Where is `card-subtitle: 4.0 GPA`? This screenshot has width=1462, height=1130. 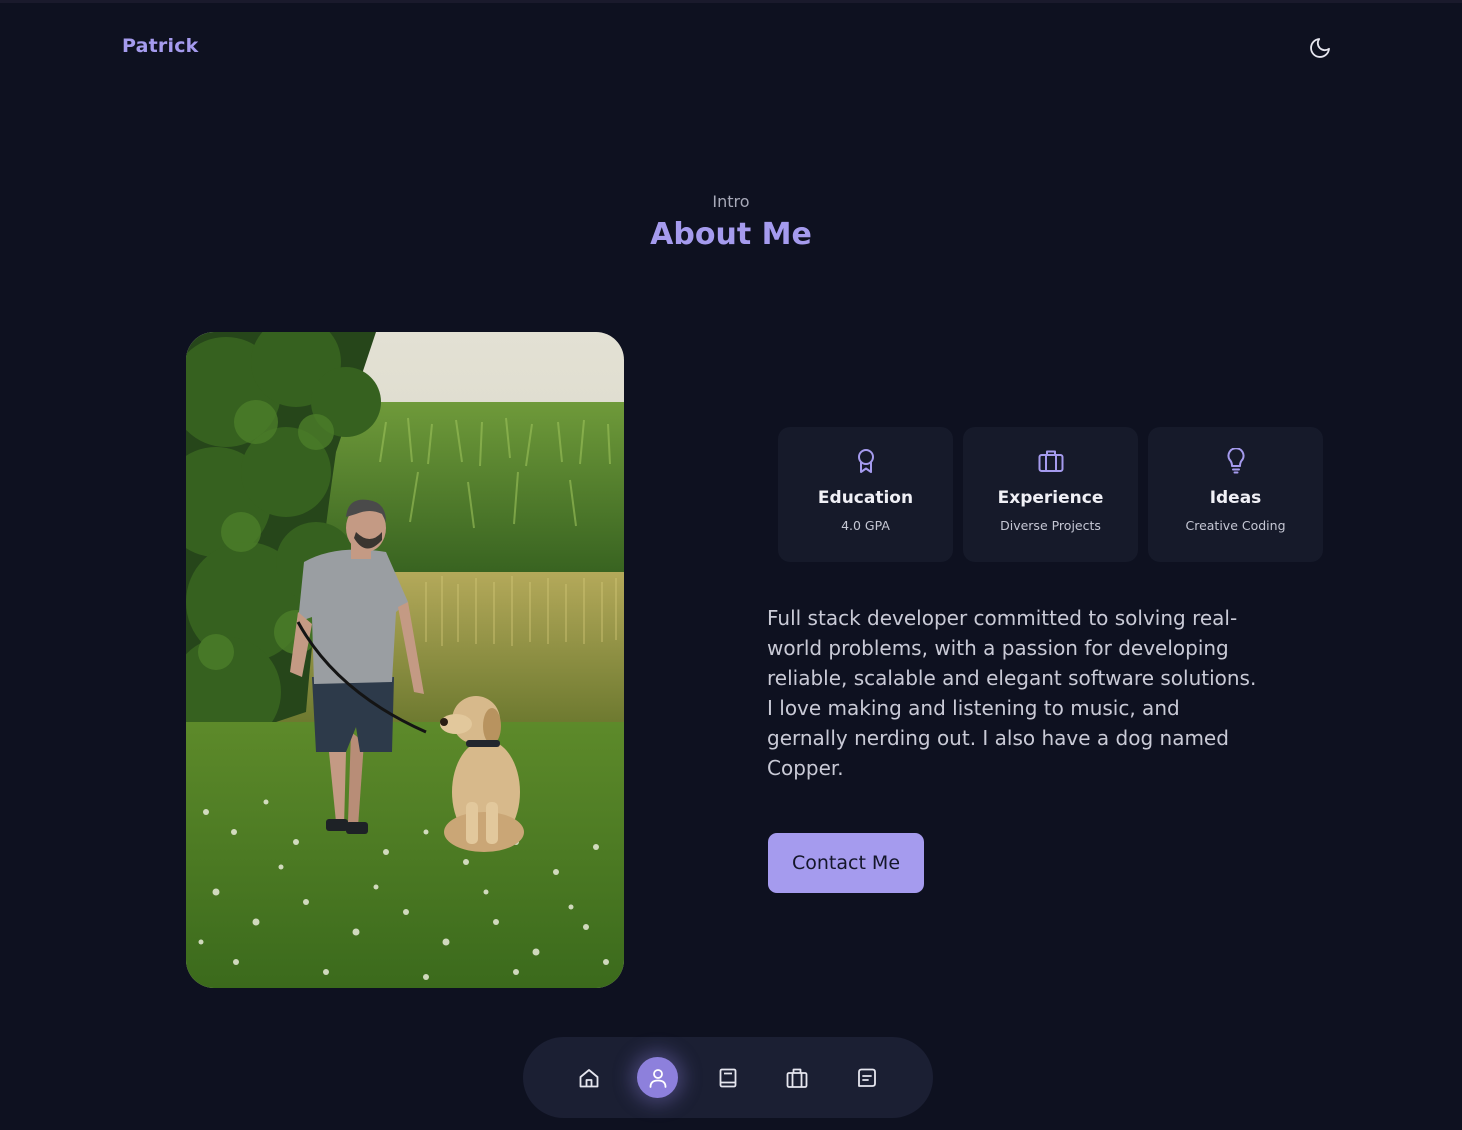
card-subtitle: 4.0 GPA is located at coordinates (865, 525).